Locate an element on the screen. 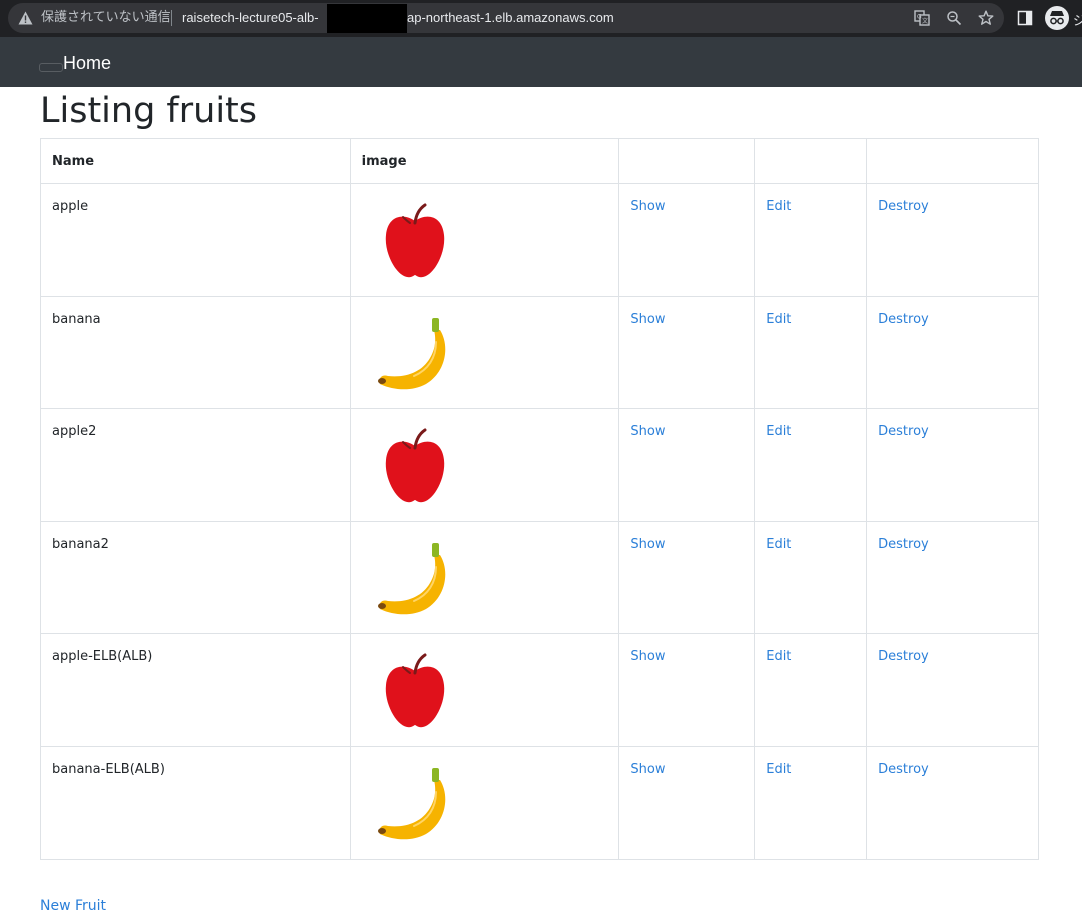 This screenshot has height=919, width=1082. incognito-avatar-icon is located at coordinates (1057, 18).